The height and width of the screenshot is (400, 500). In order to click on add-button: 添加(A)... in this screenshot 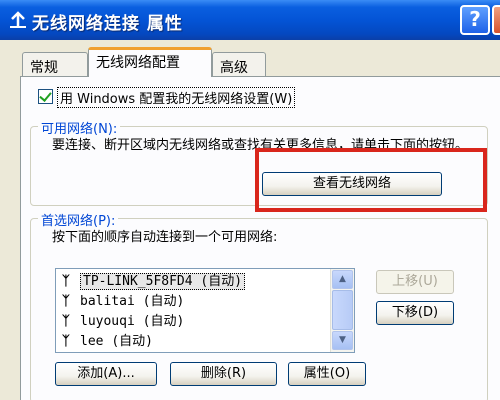, I will do `click(106, 374)`.